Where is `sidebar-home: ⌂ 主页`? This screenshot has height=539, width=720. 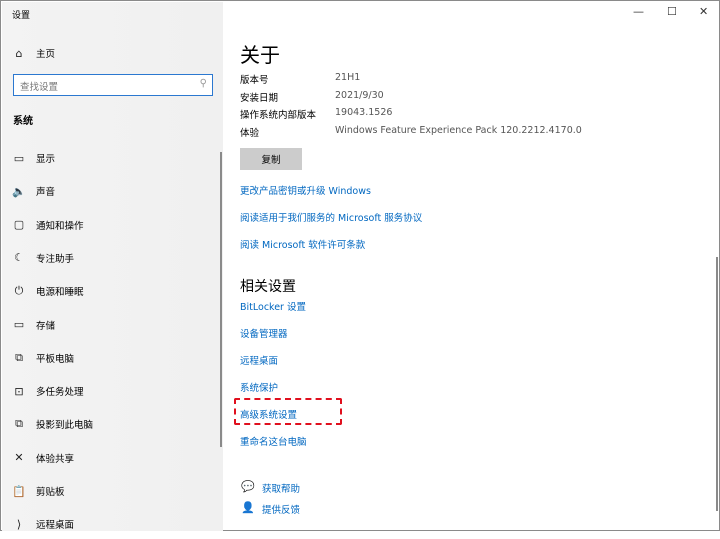
sidebar-home: ⌂ 主页 is located at coordinates (112, 53).